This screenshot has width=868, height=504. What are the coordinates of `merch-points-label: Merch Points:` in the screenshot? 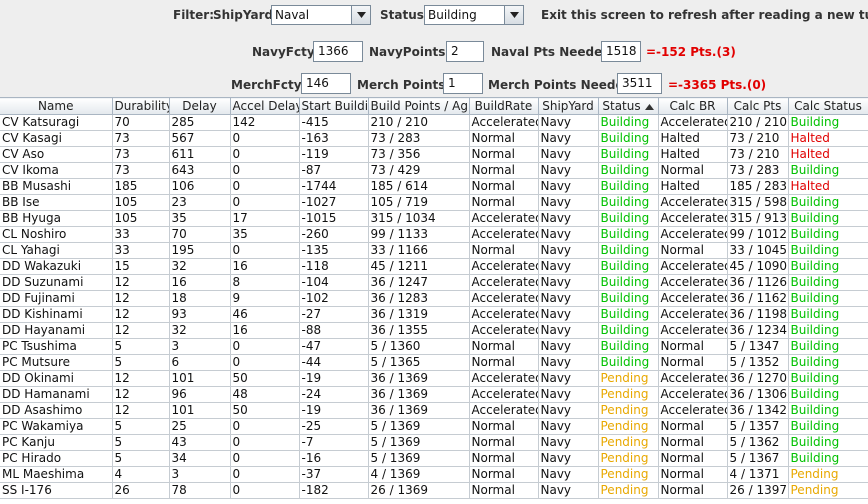 It's located at (404, 85).